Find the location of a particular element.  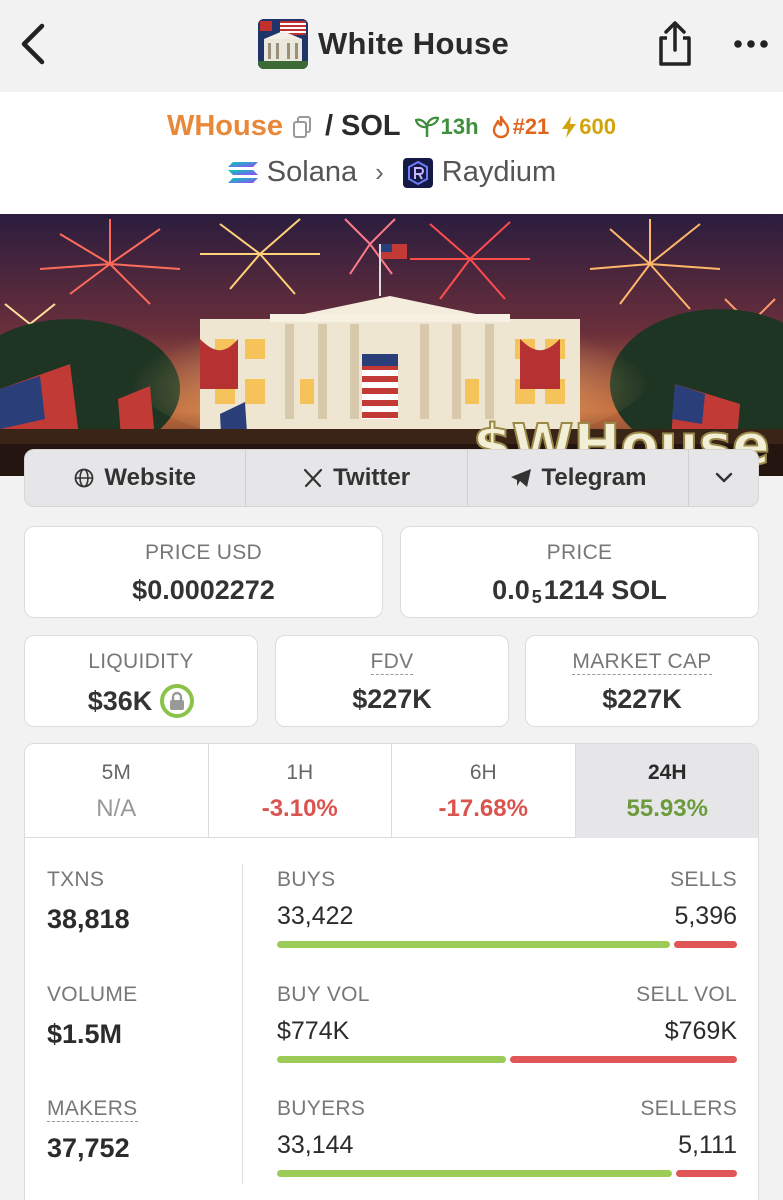

tab-label: 24H is located at coordinates (667, 772).